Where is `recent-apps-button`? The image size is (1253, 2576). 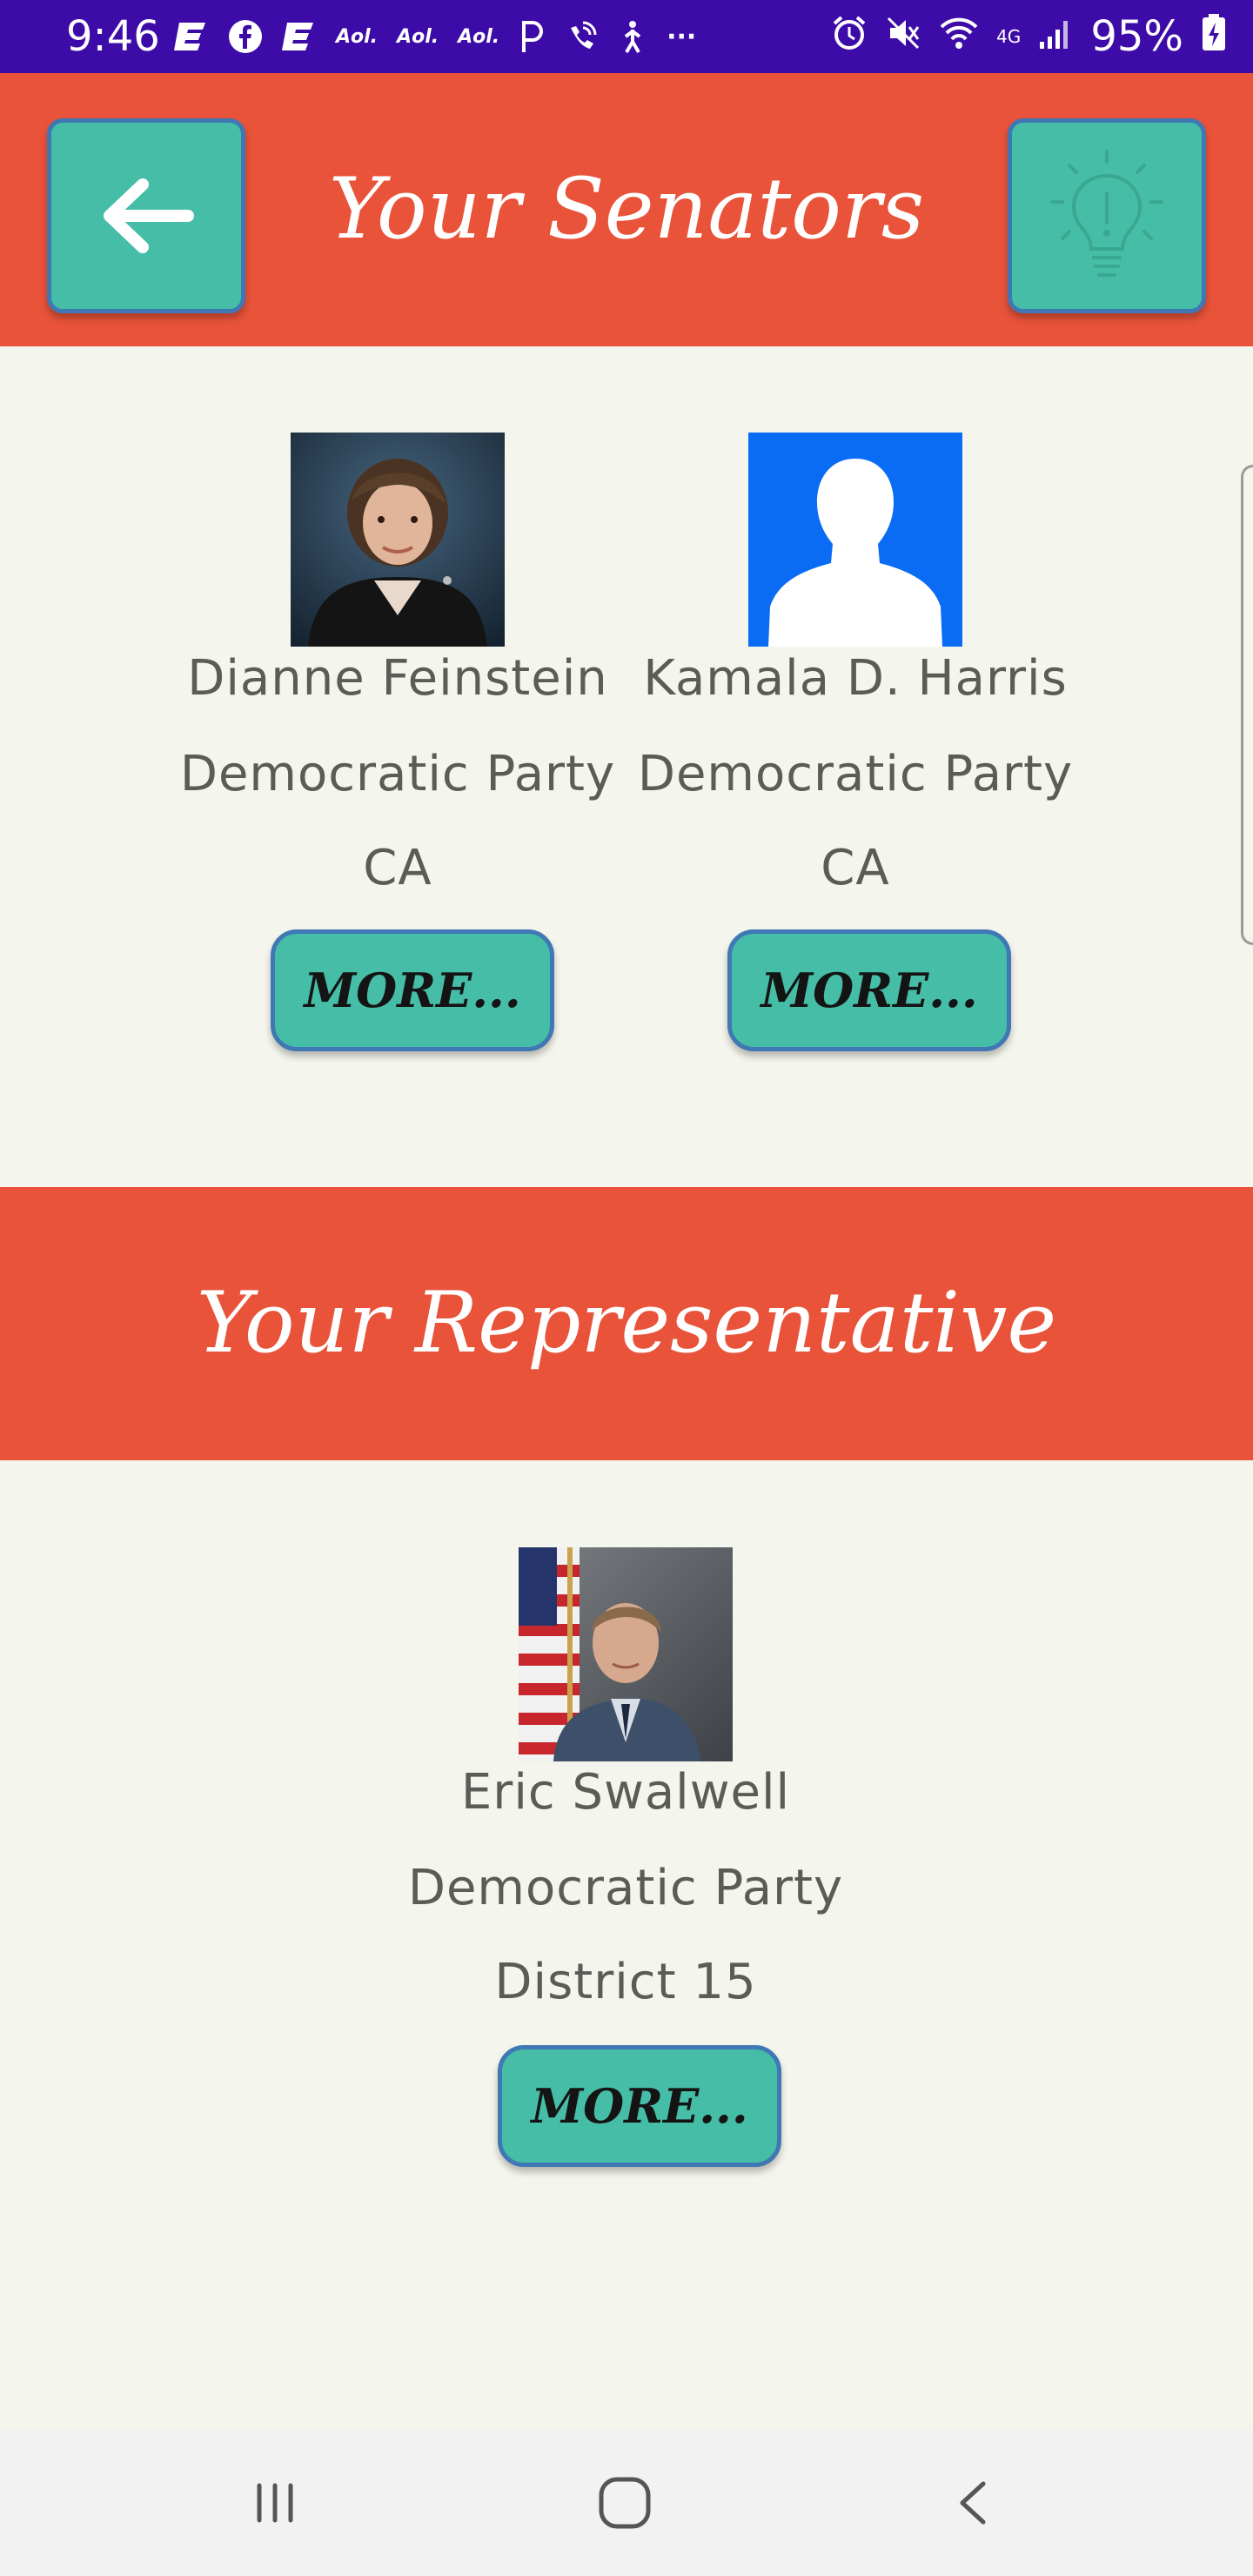 recent-apps-button is located at coordinates (275, 2503).